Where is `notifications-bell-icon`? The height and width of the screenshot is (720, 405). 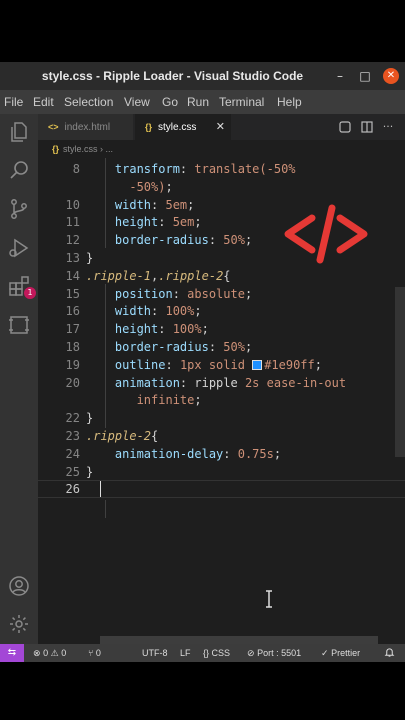 notifications-bell-icon is located at coordinates (389, 653).